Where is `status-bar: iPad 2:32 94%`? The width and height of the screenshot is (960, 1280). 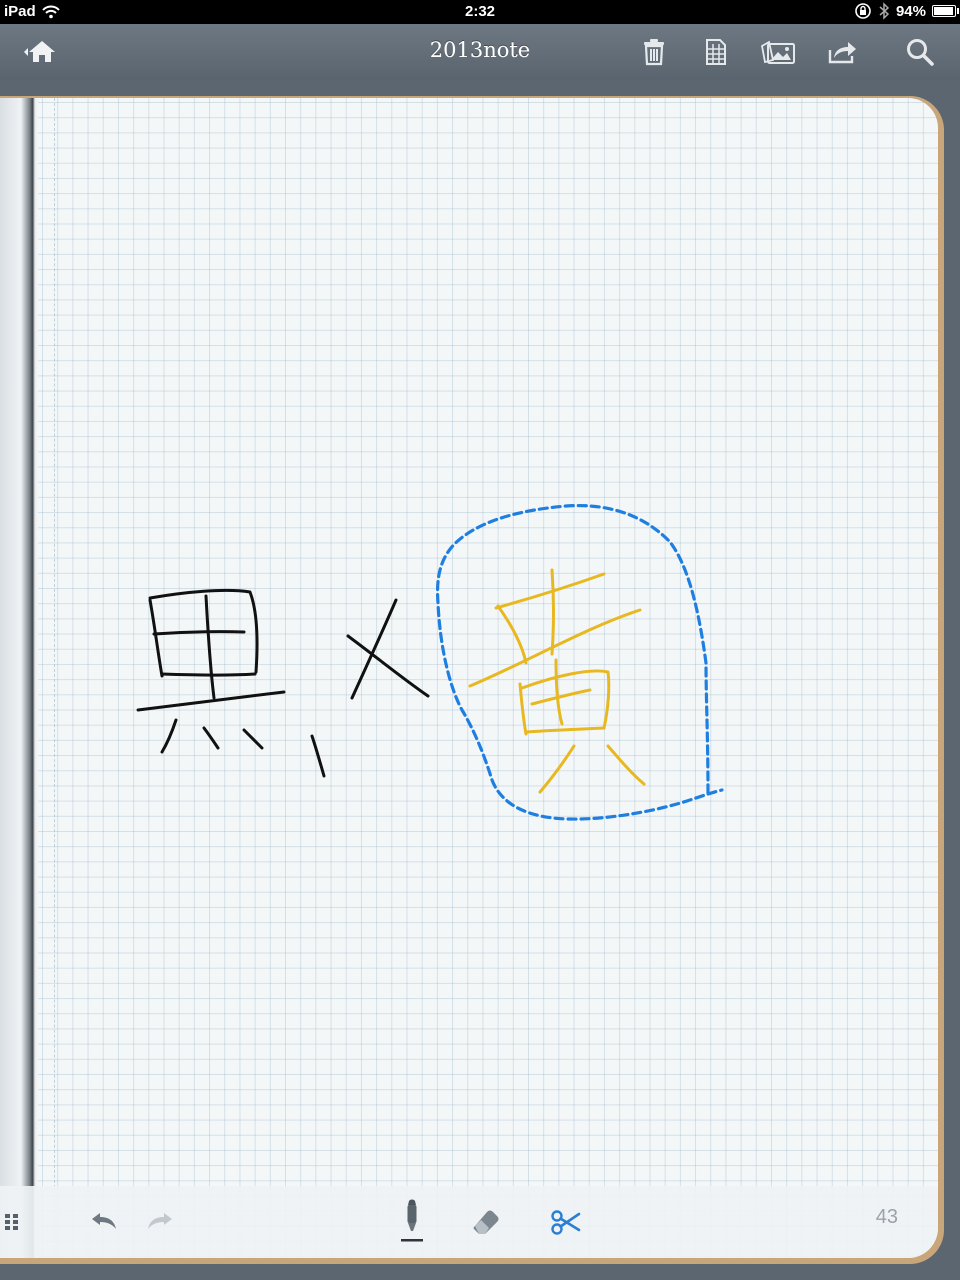 status-bar: iPad 2:32 94% is located at coordinates (480, 12).